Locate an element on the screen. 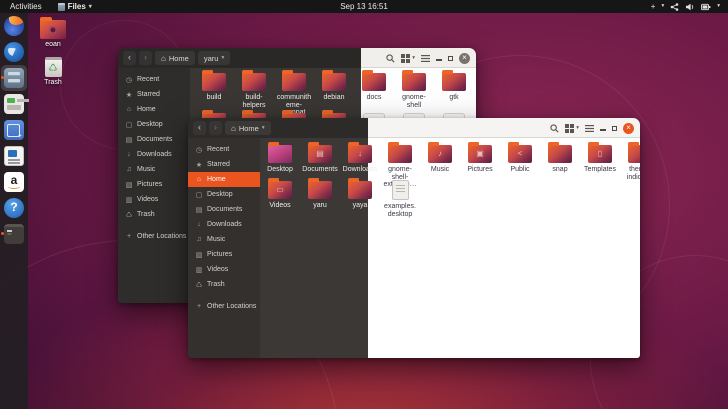 The image size is (728, 409). dock-item-firefox is located at coordinates (14, 26).